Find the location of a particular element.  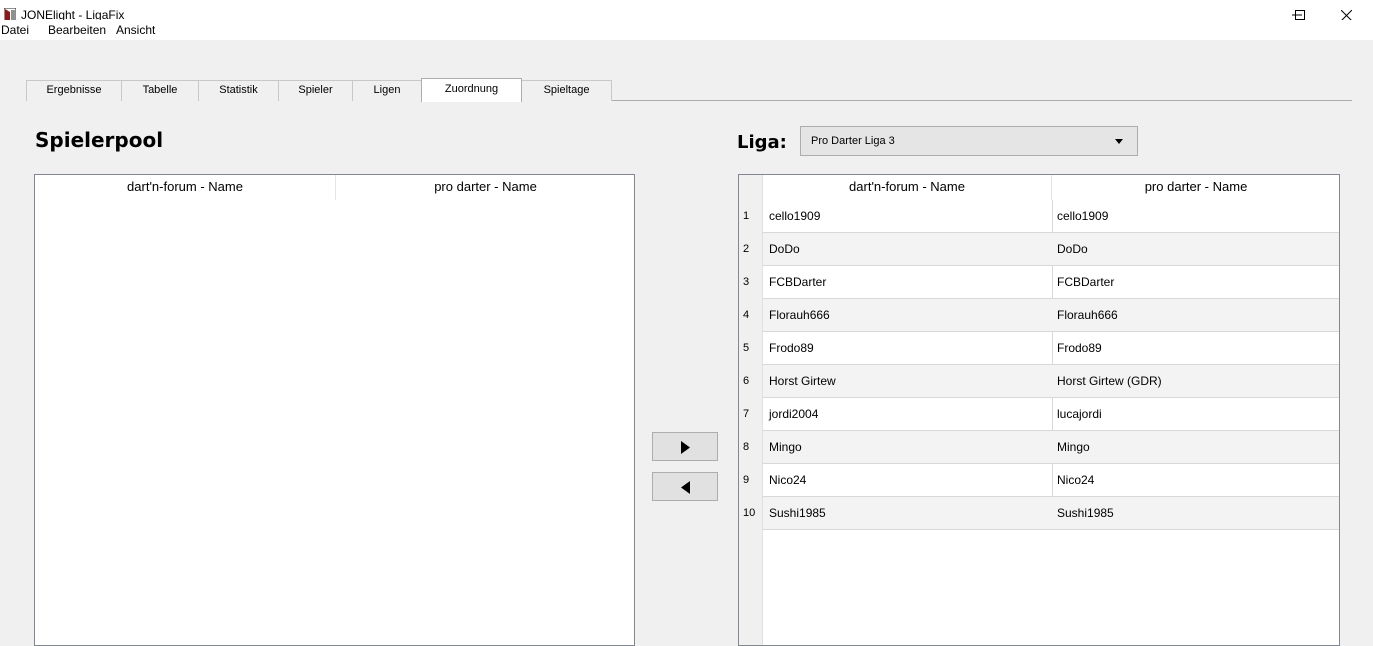

liga-header-pro-name: pro darter - Name is located at coordinates (1195, 187).